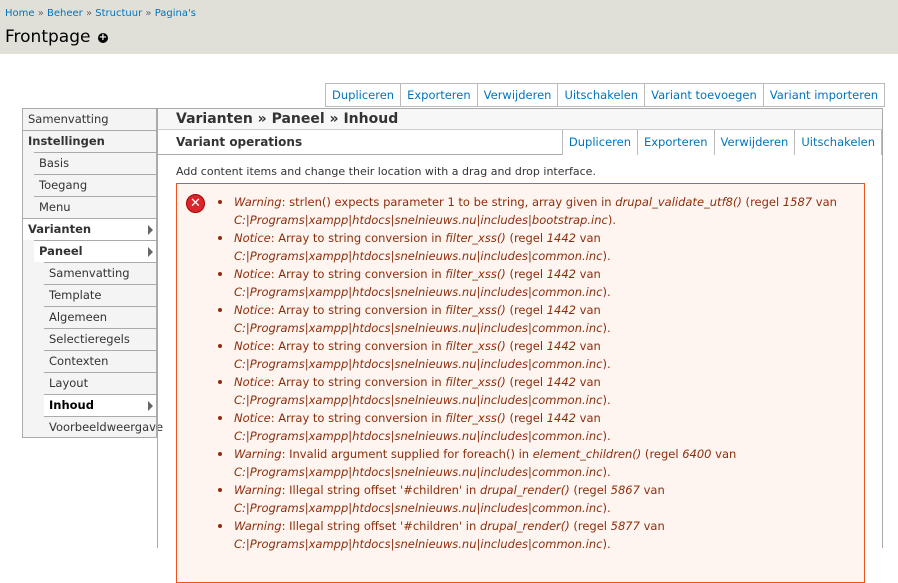 This screenshot has height=583, width=898. Describe the element at coordinates (797, 202) in the screenshot. I see `error-line: 1587` at that location.